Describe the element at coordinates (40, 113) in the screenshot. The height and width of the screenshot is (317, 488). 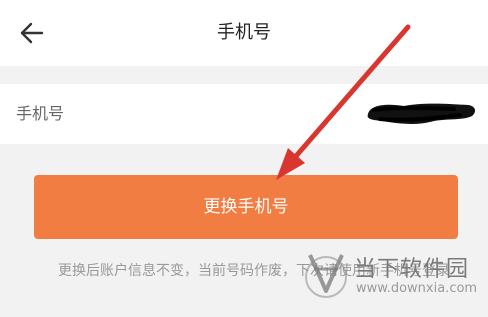
I see `phone-number-label: 手机号` at that location.